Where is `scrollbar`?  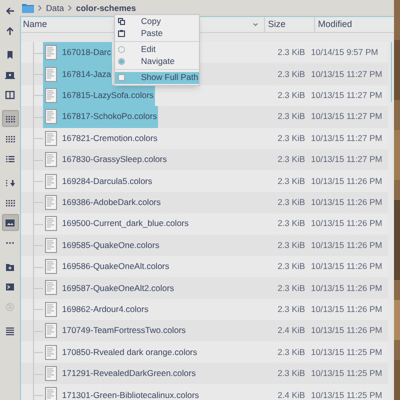 scrollbar is located at coordinates (391, 72).